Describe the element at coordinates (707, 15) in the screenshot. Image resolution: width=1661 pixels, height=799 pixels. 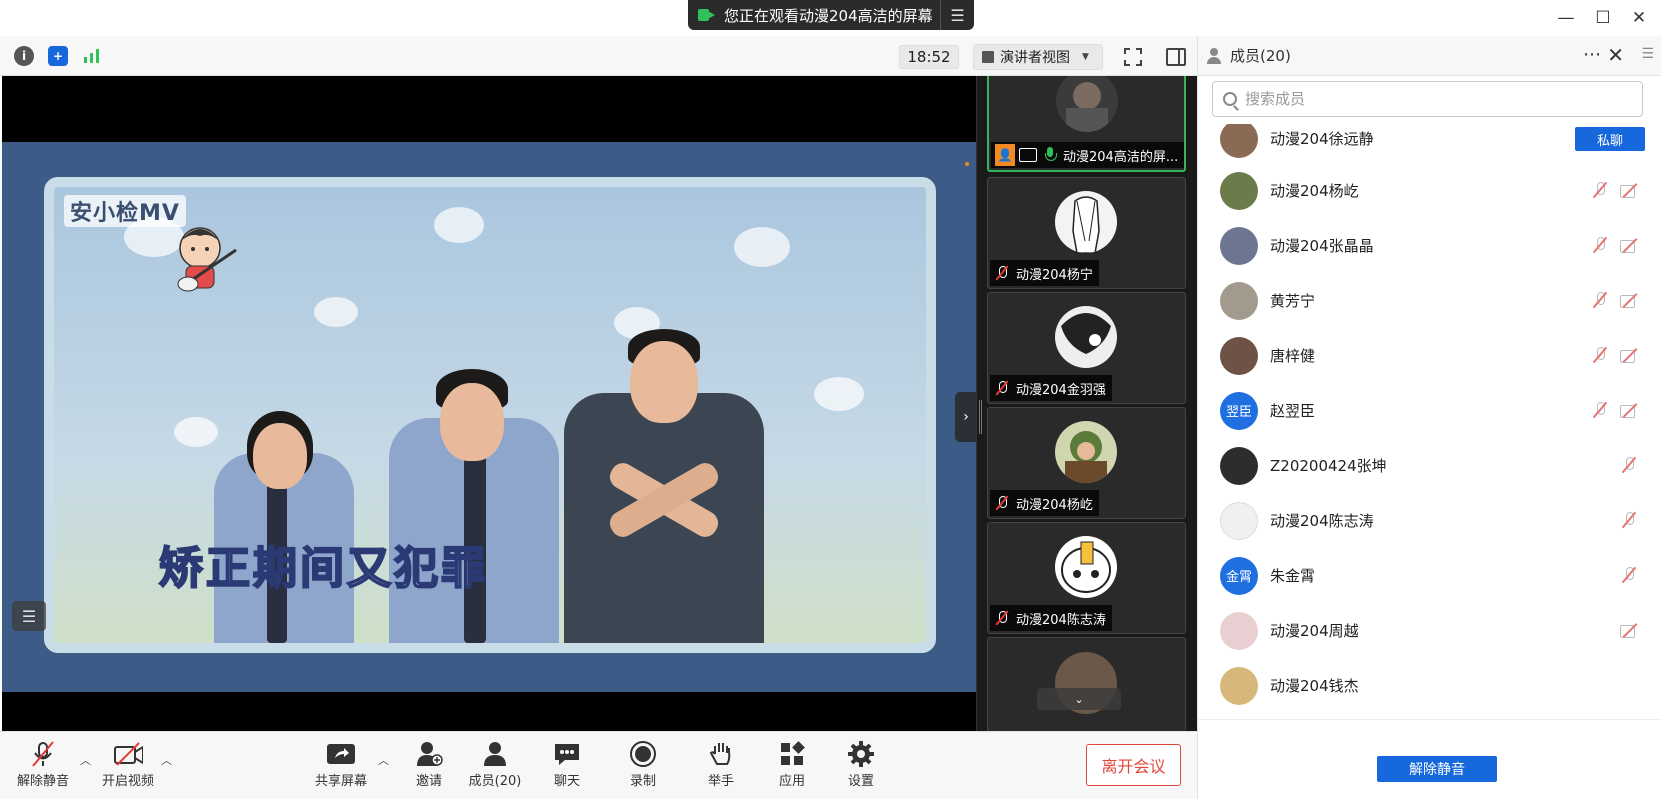
I see `video-camera-icon` at that location.